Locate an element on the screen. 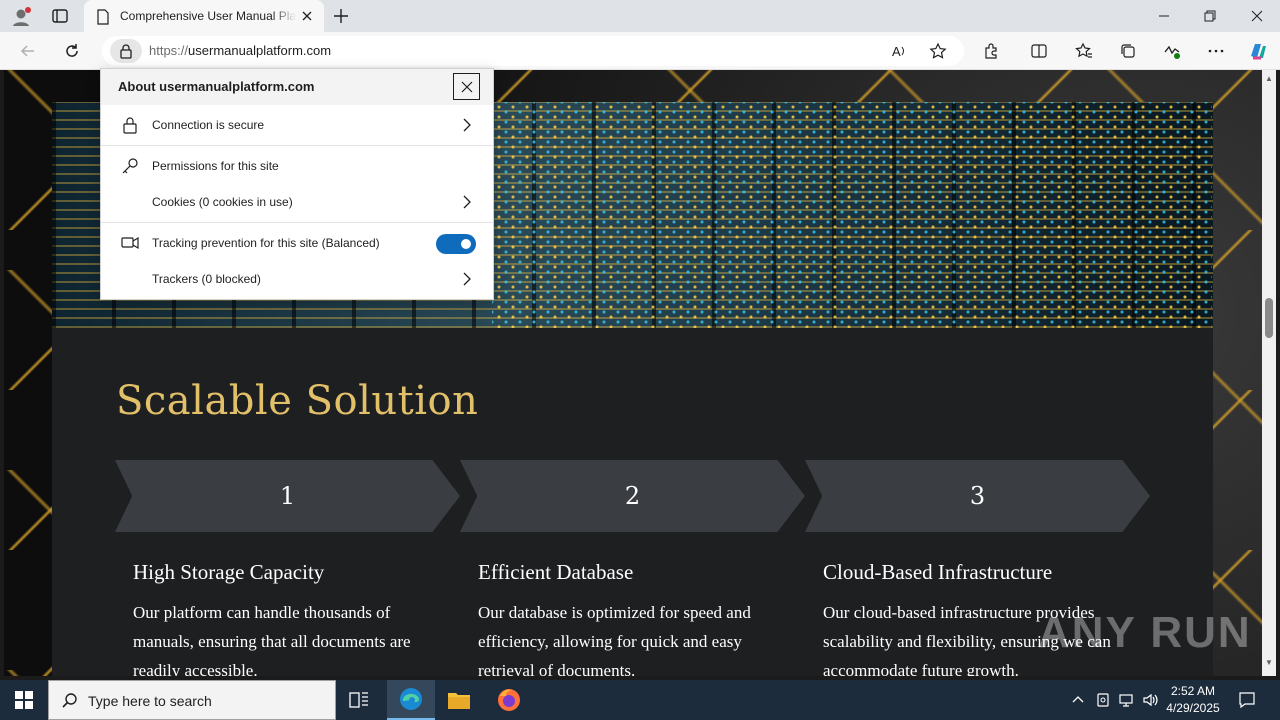 This screenshot has width=1280, height=720. task-view-icon is located at coordinates (359, 700).